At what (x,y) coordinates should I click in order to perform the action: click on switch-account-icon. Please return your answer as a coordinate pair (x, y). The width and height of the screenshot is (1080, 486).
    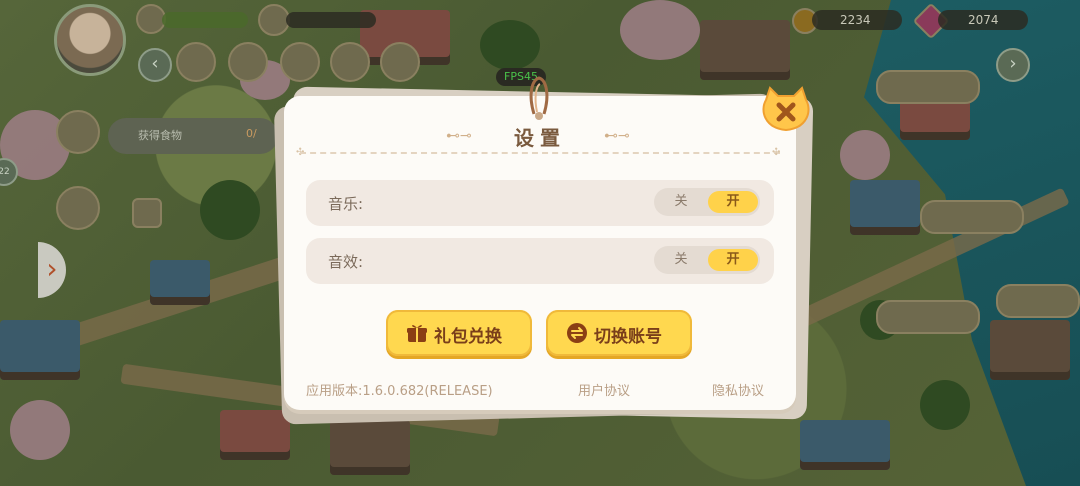
    Looking at the image, I should click on (577, 333).